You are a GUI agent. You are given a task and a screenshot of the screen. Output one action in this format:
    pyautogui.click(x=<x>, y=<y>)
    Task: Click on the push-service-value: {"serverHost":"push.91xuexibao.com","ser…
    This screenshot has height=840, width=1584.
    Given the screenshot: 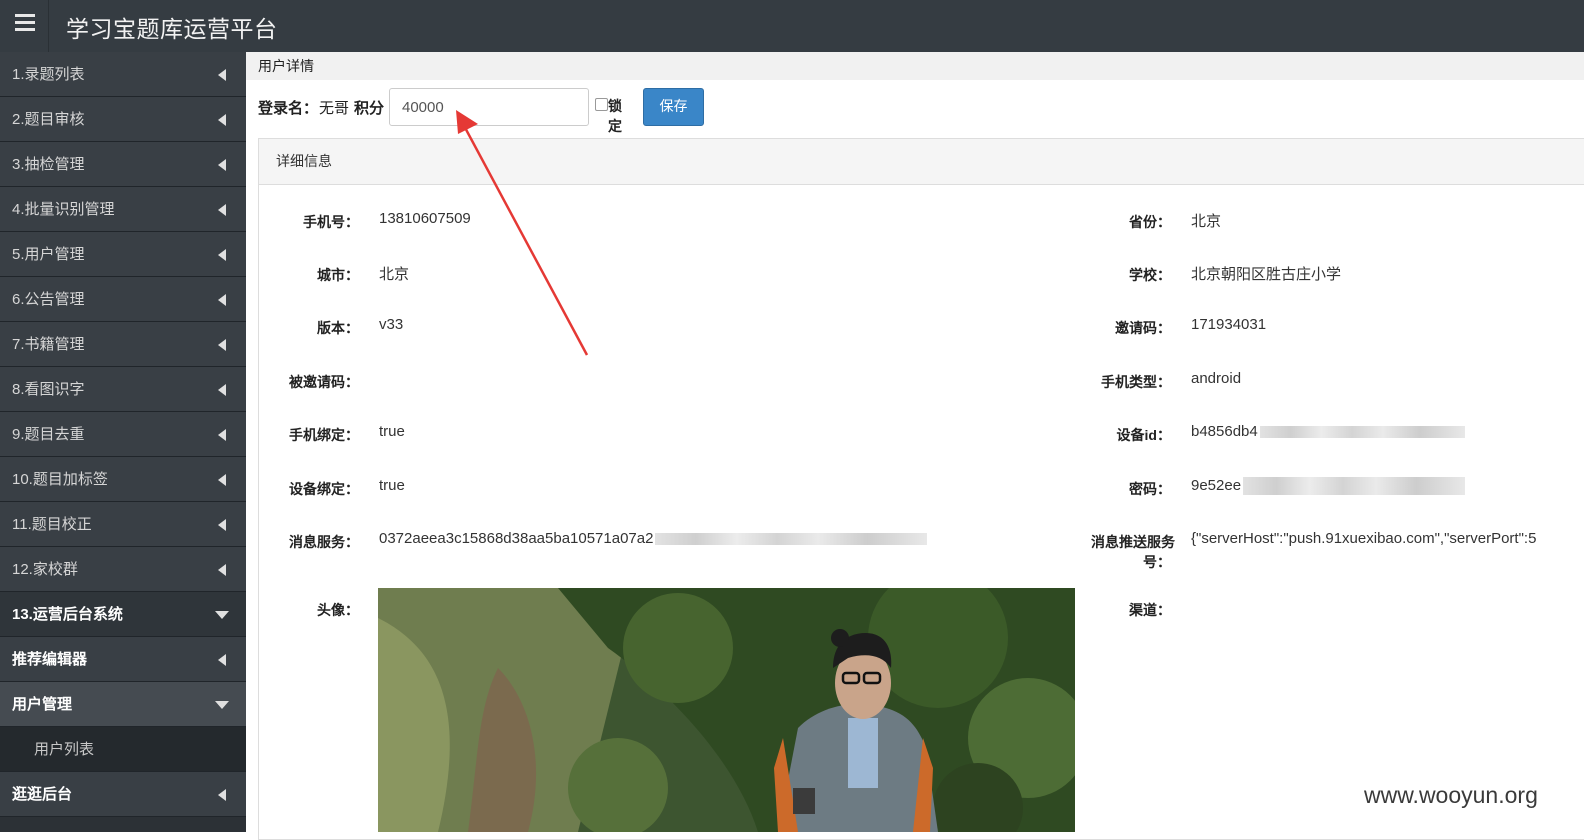 What is the action you would take?
    pyautogui.click(x=1364, y=538)
    